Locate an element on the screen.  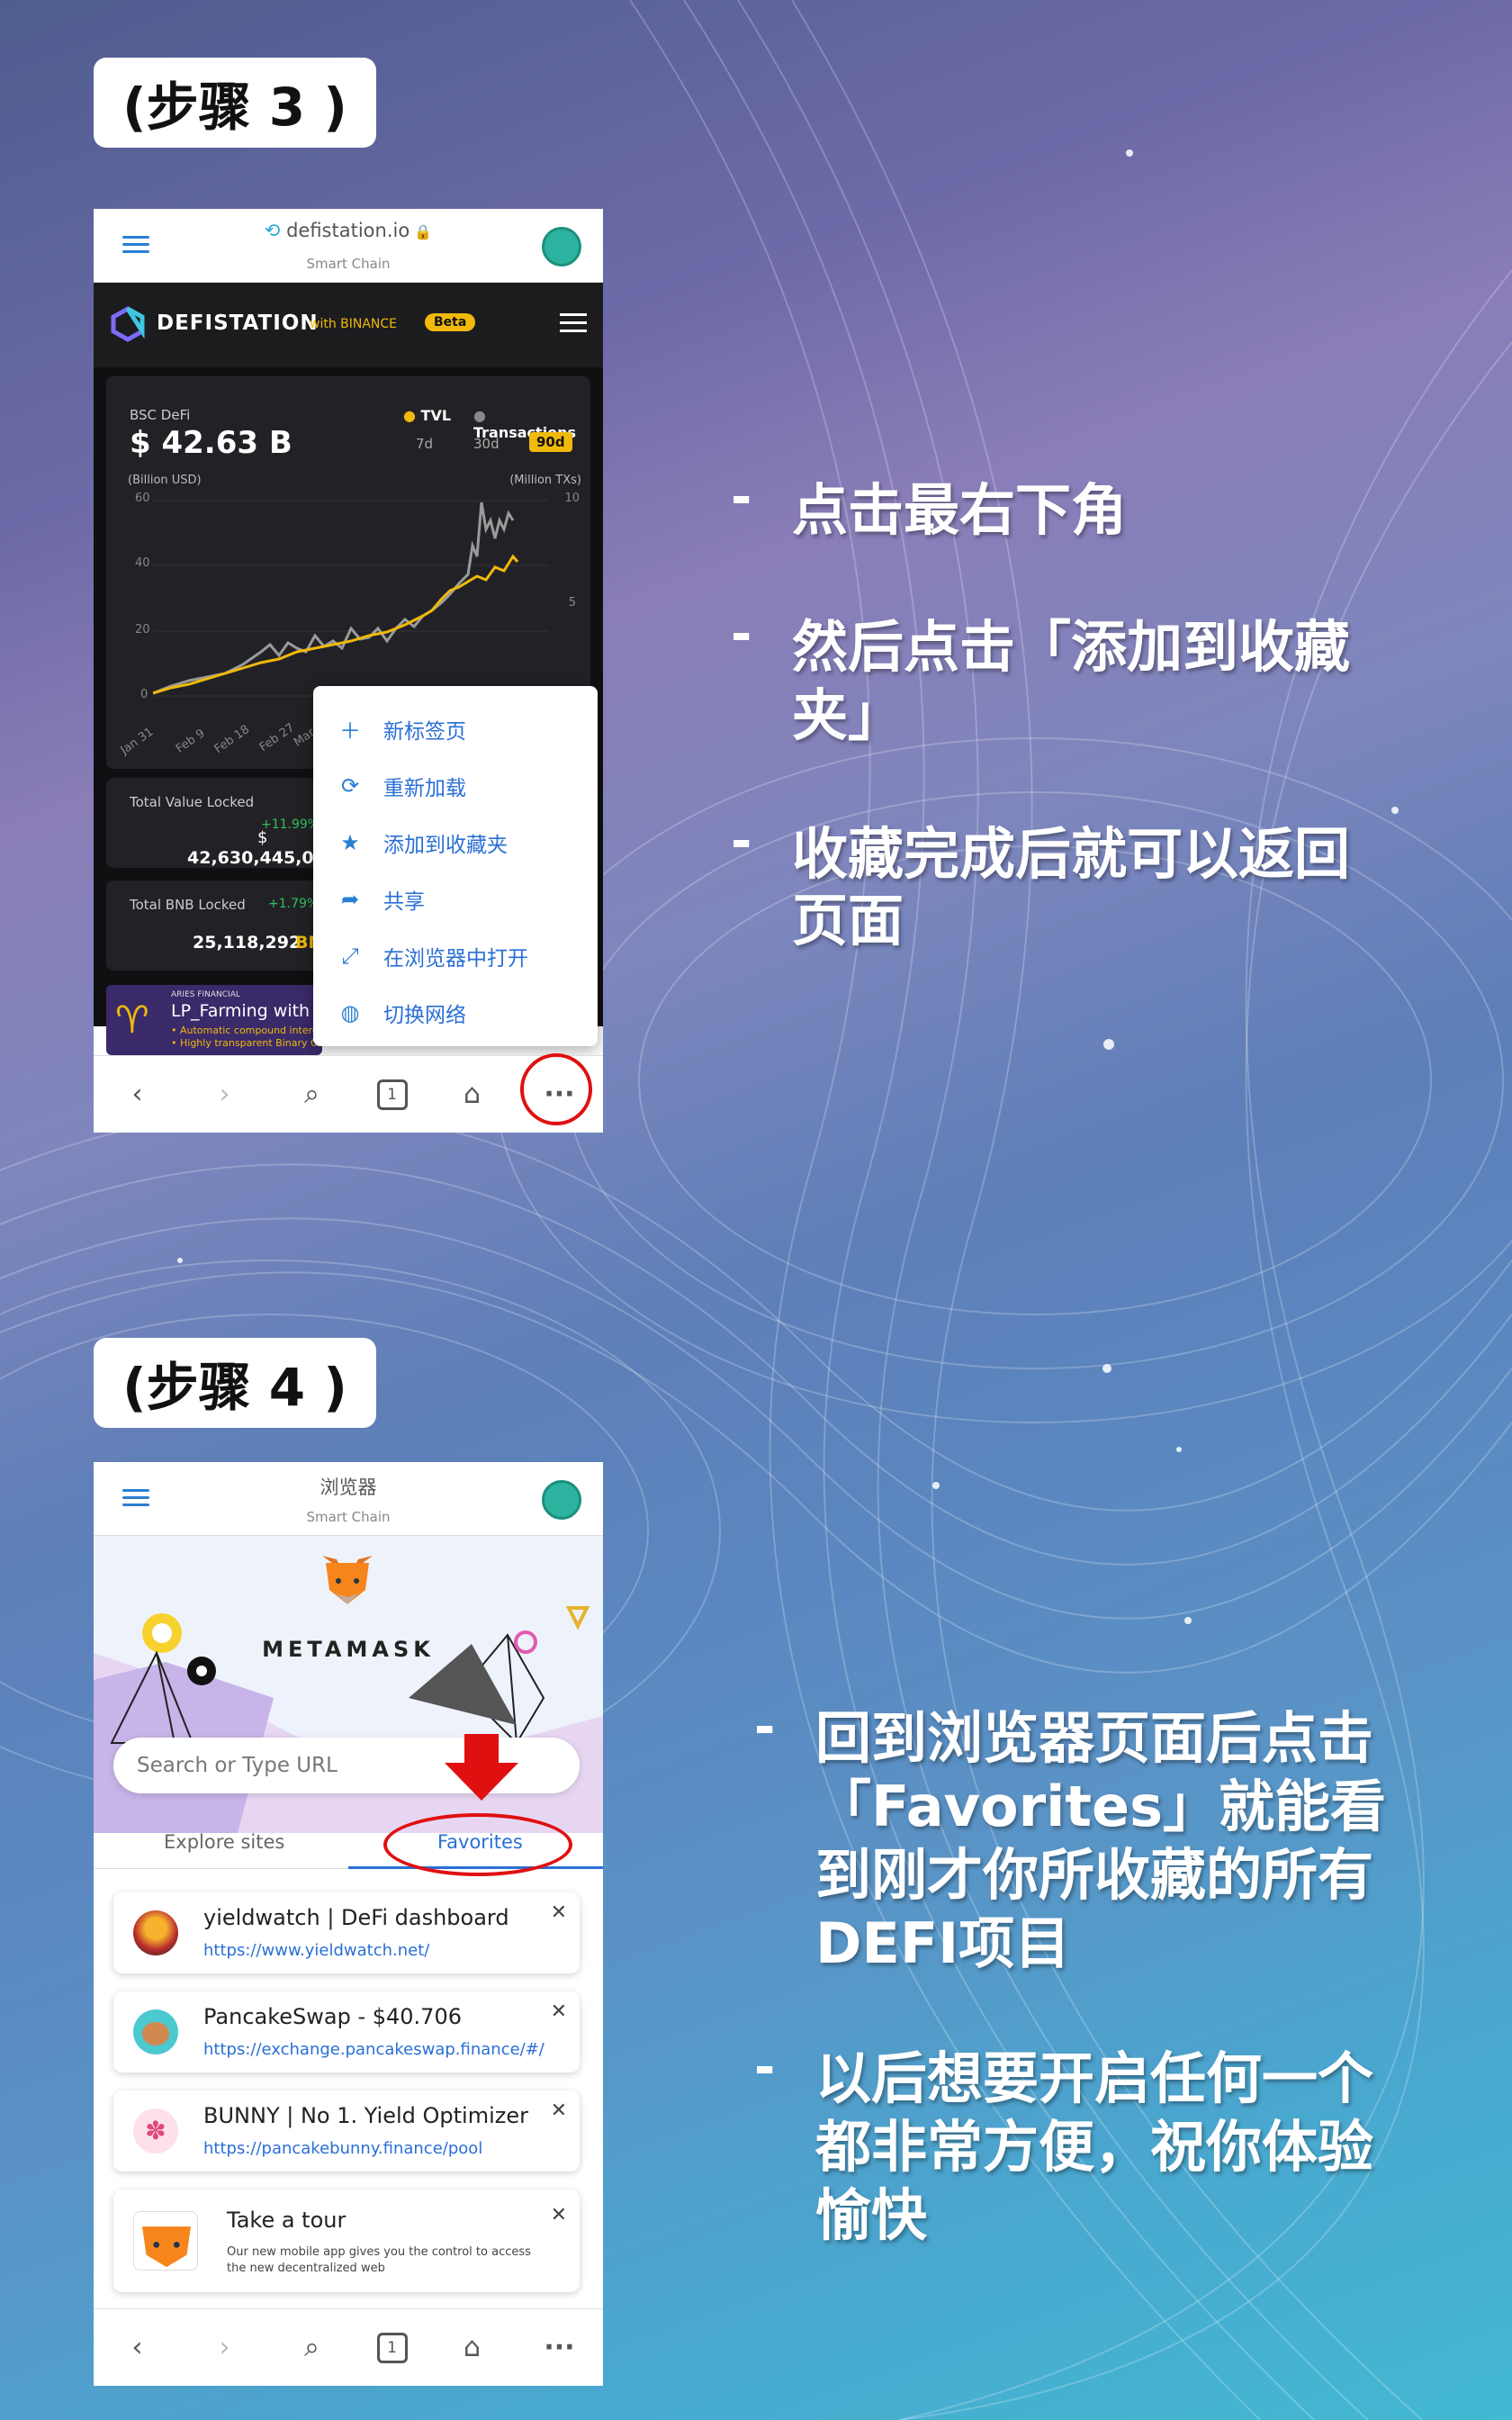
tvl-series-line is located at coordinates (336, 624).